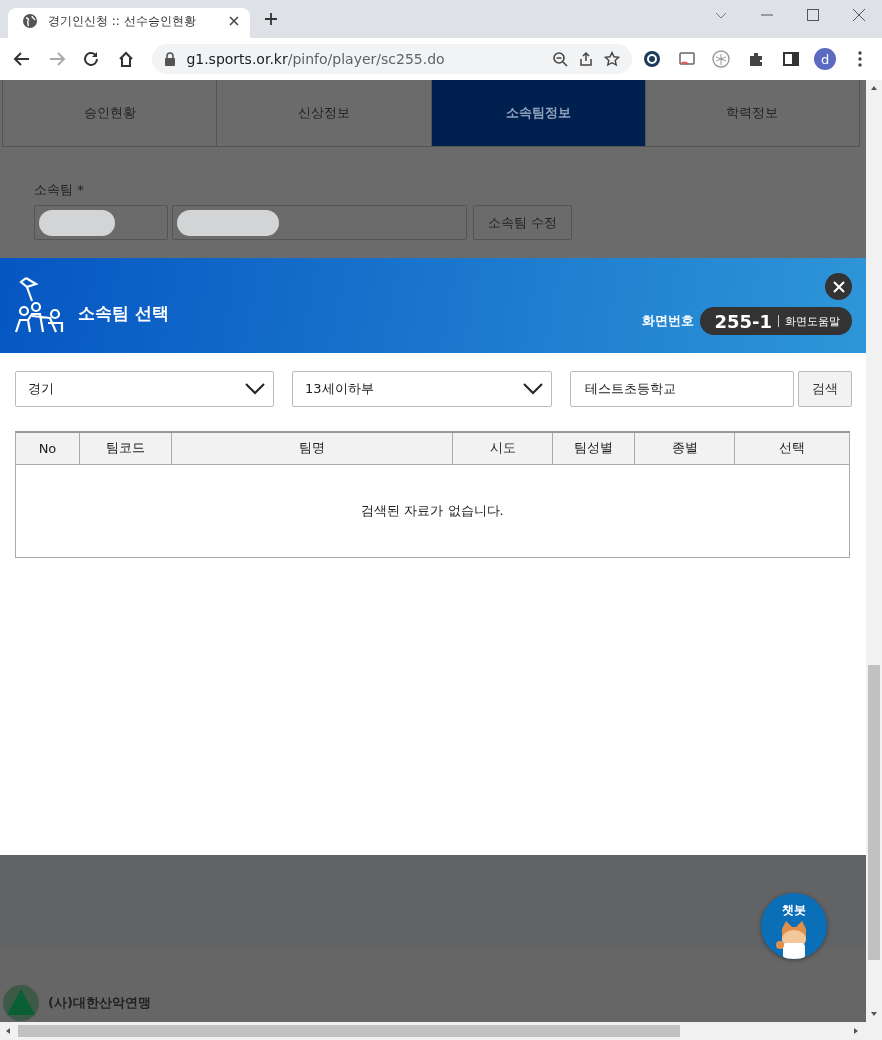 The width and height of the screenshot is (882, 1040). What do you see at coordinates (743, 321) in the screenshot?
I see `screen-number: 255-1` at bounding box center [743, 321].